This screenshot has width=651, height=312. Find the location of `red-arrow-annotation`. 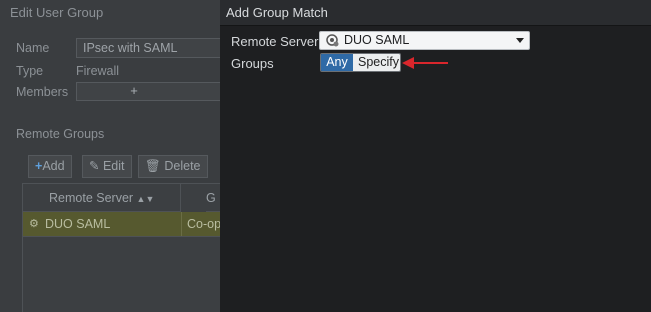

red-arrow-annotation is located at coordinates (425, 63).